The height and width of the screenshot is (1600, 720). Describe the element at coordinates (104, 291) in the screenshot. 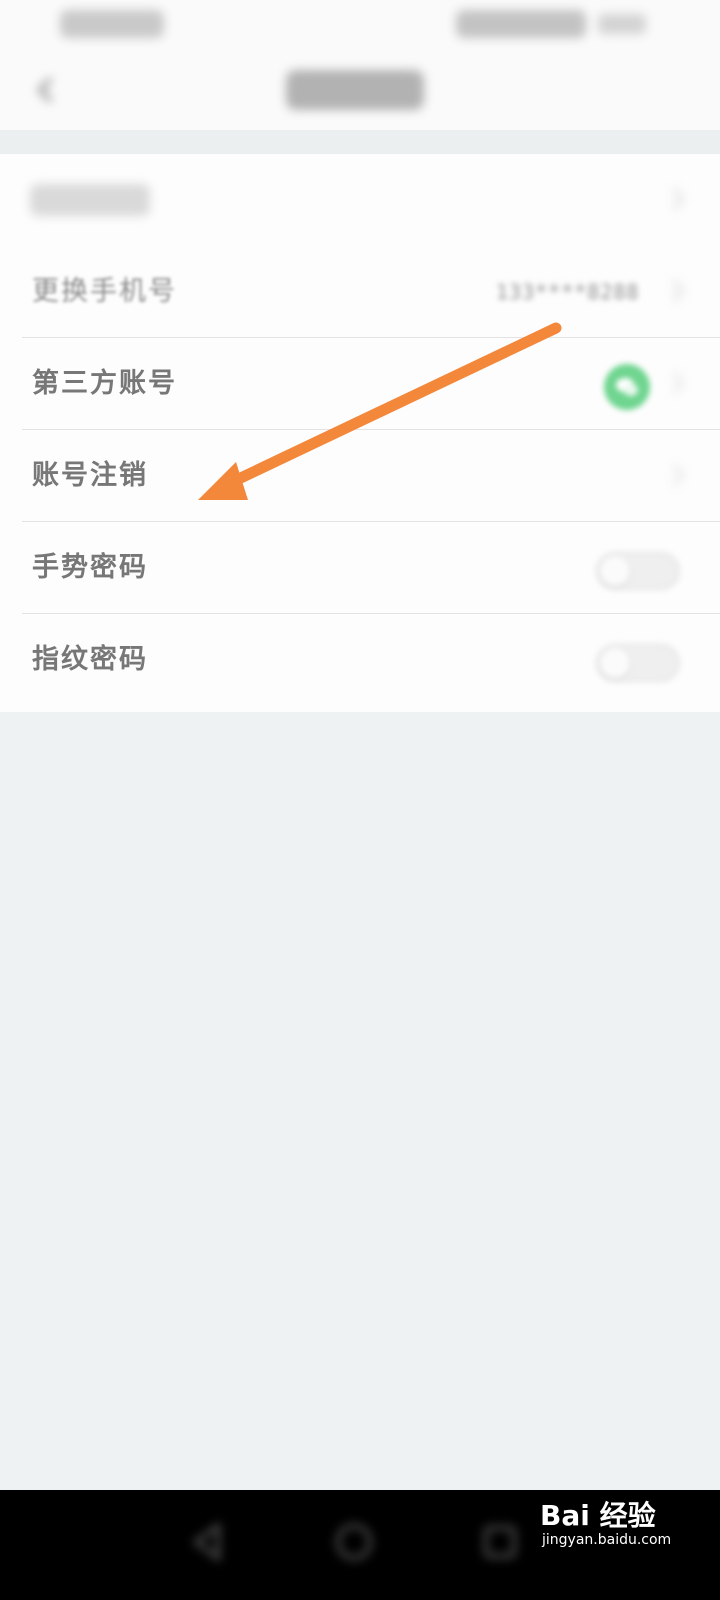

I see `row-label: 更换手机号` at that location.